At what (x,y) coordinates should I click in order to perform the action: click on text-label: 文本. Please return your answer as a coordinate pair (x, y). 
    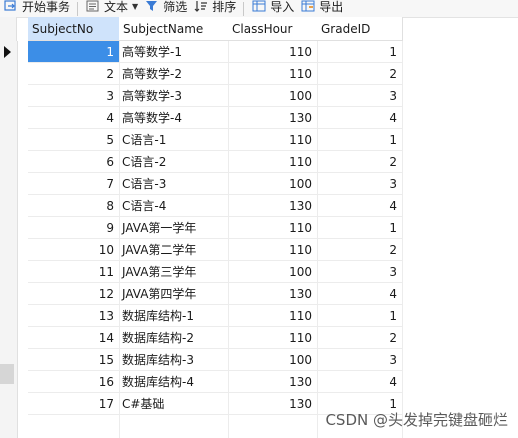
    Looking at the image, I should click on (116, 7).